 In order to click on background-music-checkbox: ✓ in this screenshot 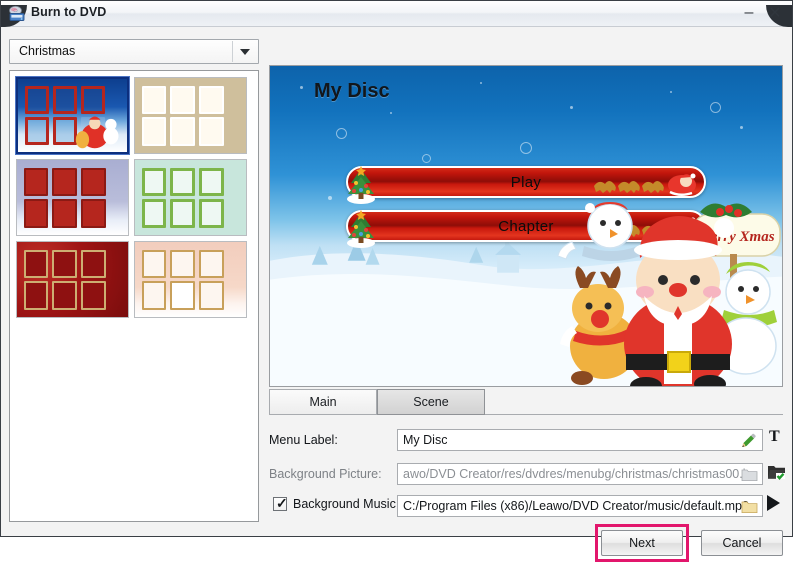, I will do `click(280, 503)`.